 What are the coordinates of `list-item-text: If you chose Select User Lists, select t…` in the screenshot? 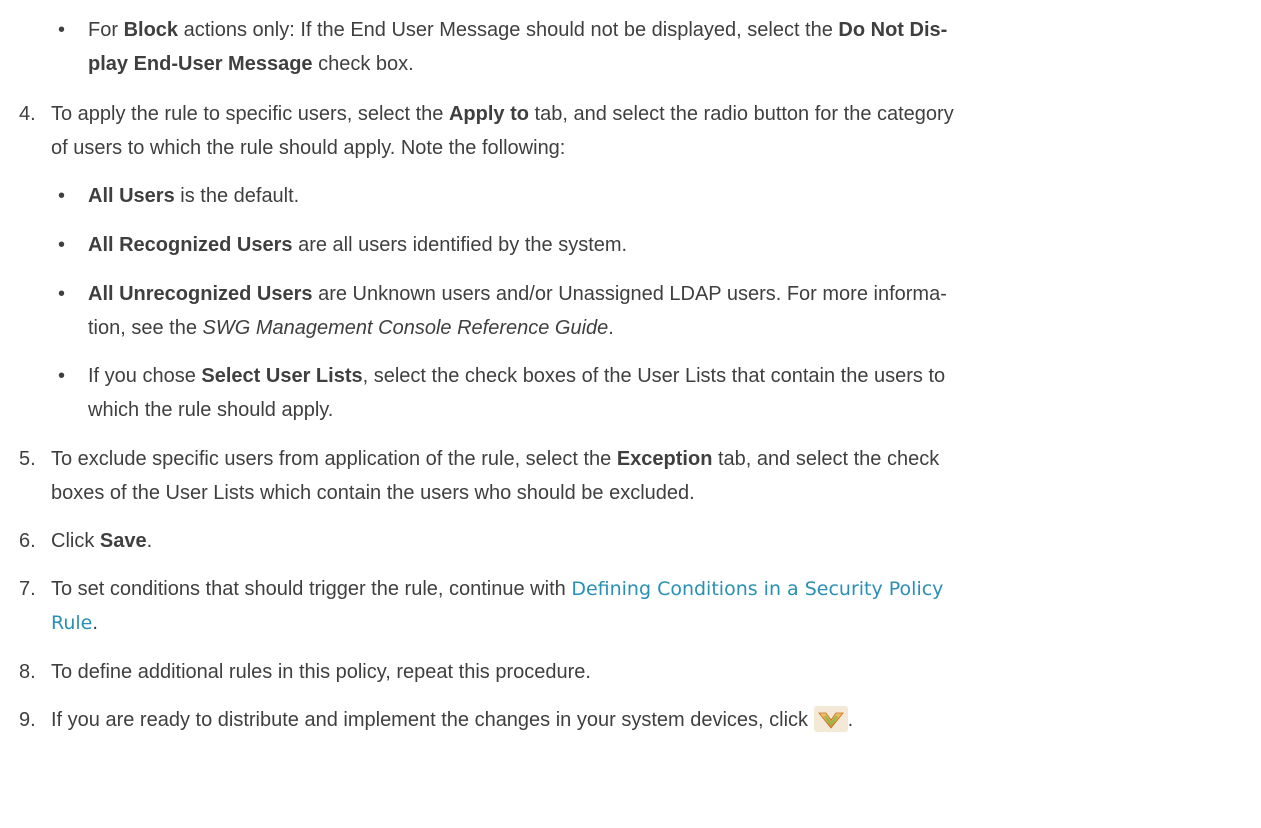 It's located at (517, 393).